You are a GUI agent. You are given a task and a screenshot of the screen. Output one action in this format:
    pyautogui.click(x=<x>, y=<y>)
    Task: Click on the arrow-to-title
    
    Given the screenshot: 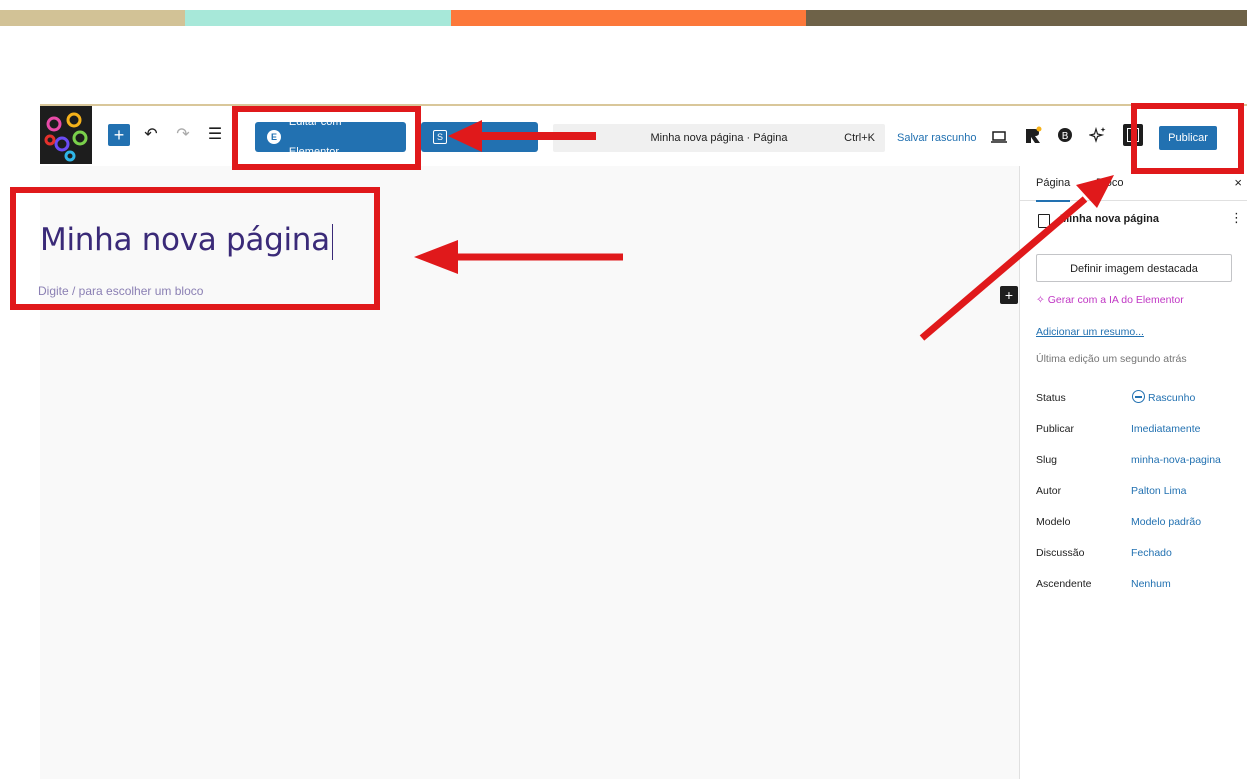 What is the action you would take?
    pyautogui.click(x=518, y=257)
    